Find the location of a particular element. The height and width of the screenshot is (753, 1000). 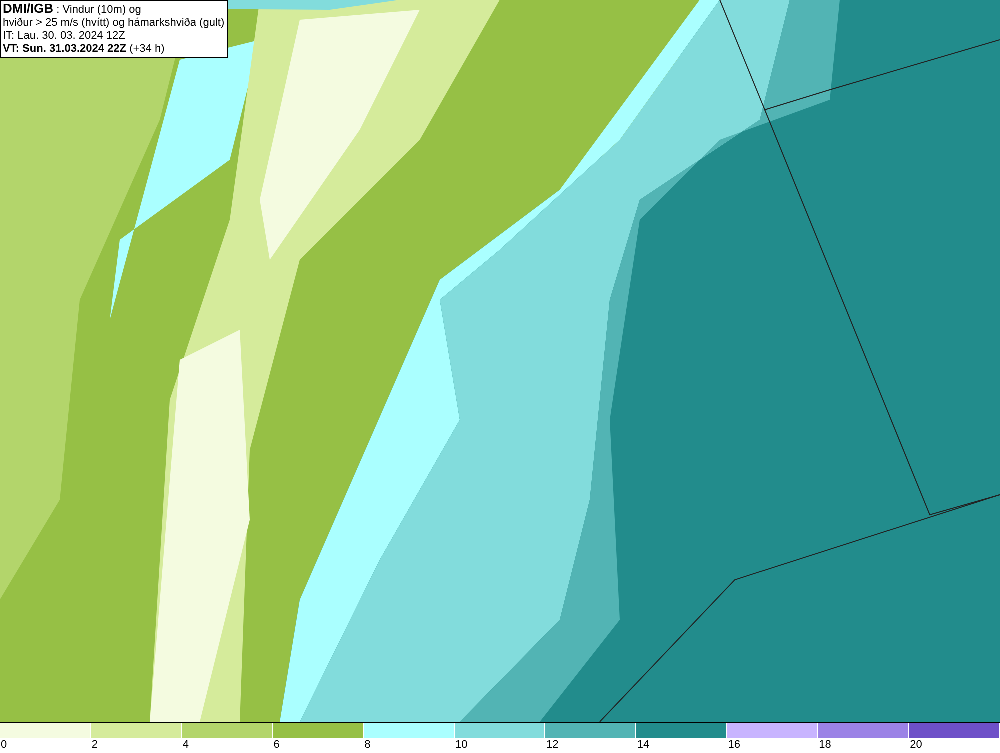

issue-time: IT: Lau. 30. 03. 2024 12Z is located at coordinates (64, 36).